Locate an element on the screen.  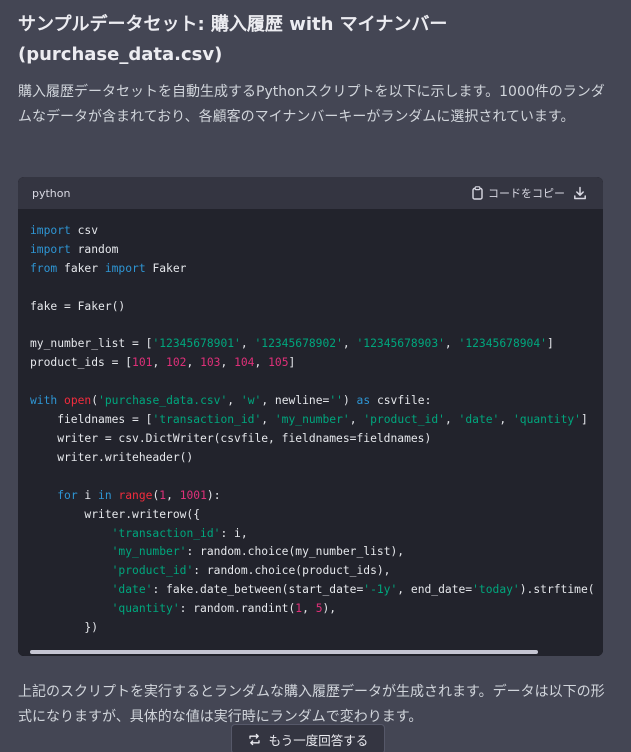
regenerate-icon is located at coordinates (254, 739).